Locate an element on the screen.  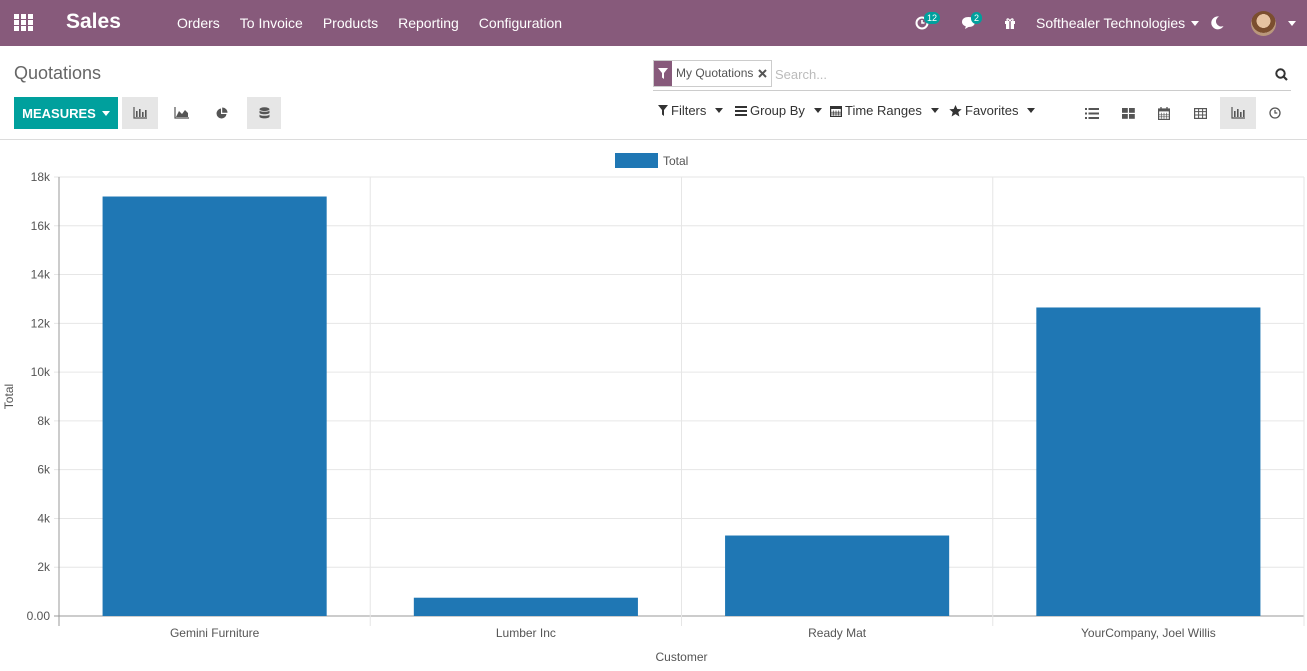
company-switcher: Softhealer Technologies is located at coordinates (1118, 23).